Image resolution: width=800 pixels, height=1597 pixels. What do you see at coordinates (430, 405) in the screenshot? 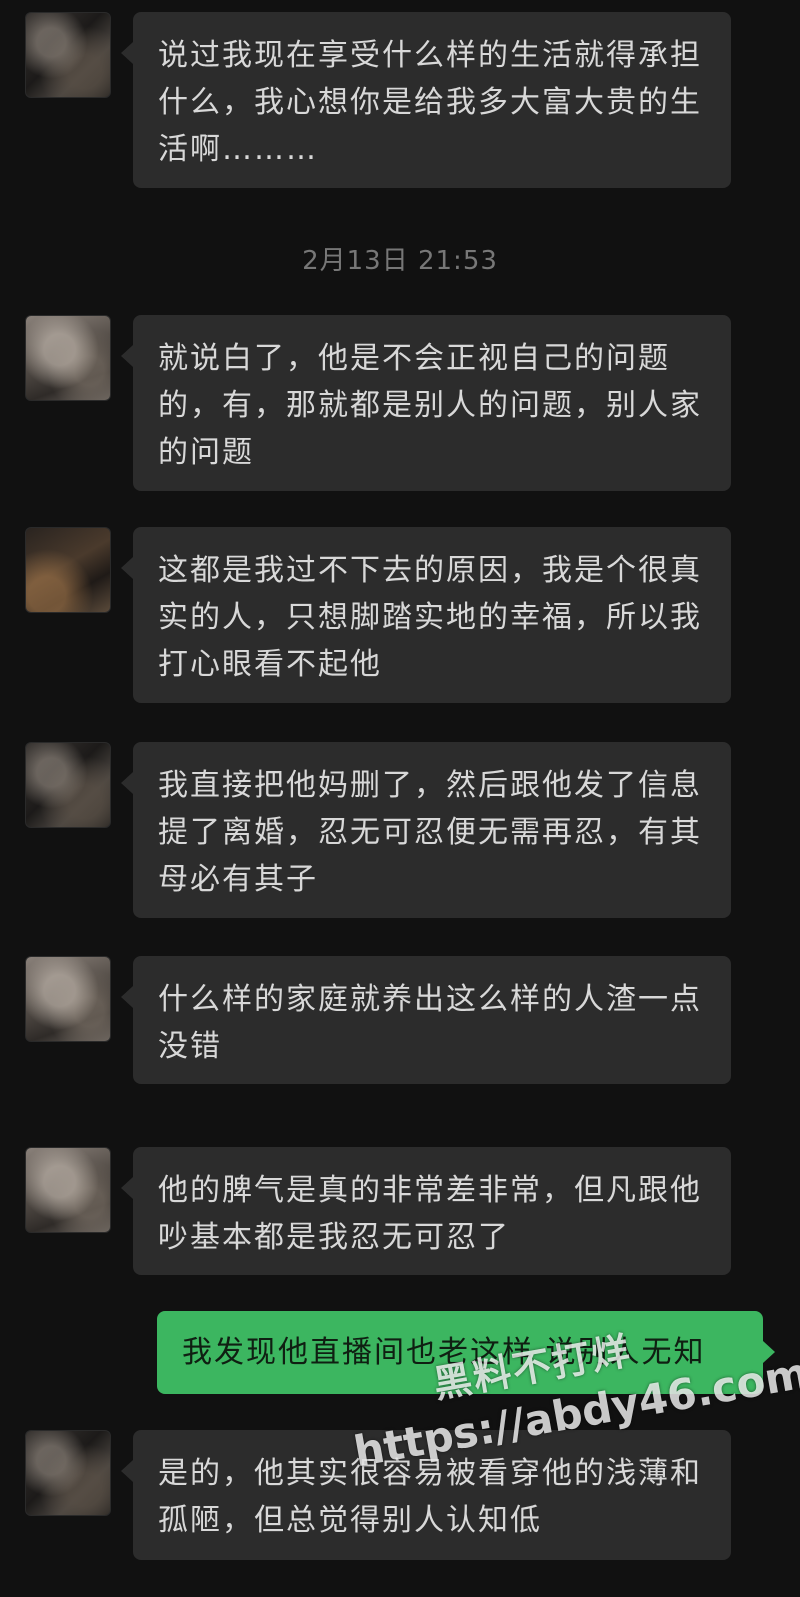
I see `message-text: 就说白了，他是不会正视自己的问题的，有，那就都是别人的问题，别人家的问题` at bounding box center [430, 405].